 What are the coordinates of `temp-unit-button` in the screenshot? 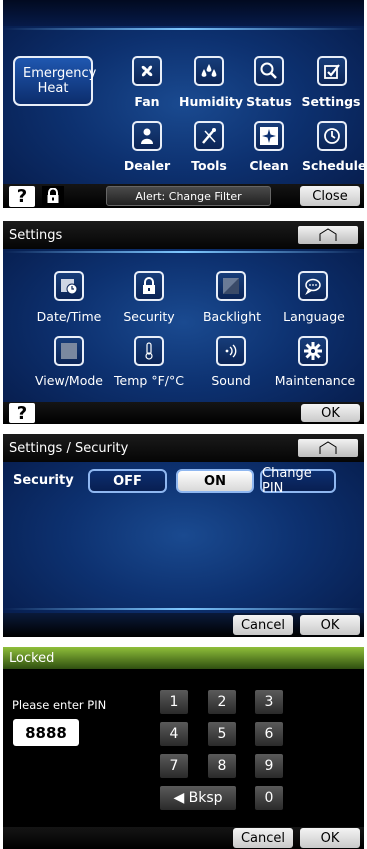 It's located at (149, 351).